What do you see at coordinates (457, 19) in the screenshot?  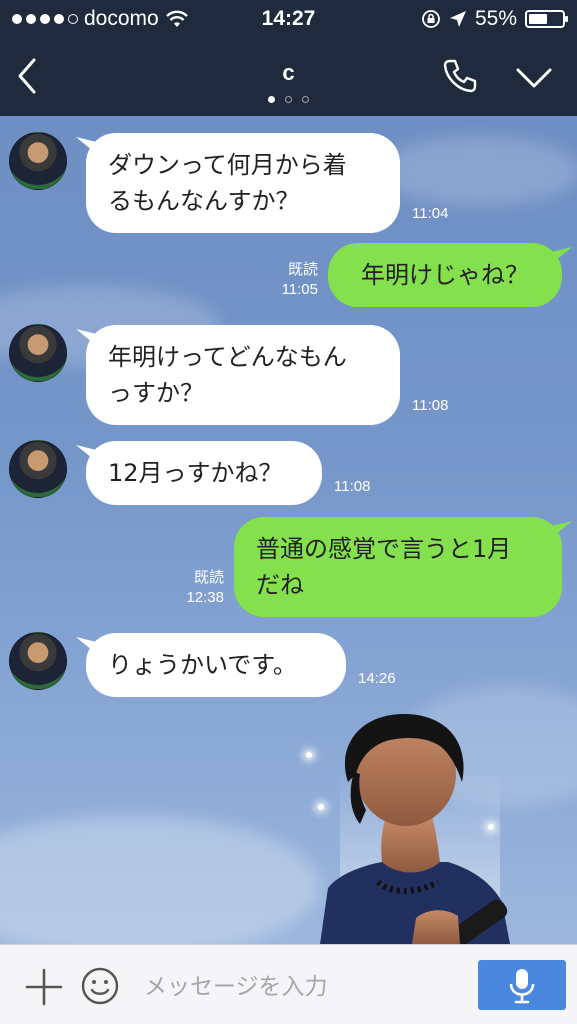 I see `location-arrow-icon` at bounding box center [457, 19].